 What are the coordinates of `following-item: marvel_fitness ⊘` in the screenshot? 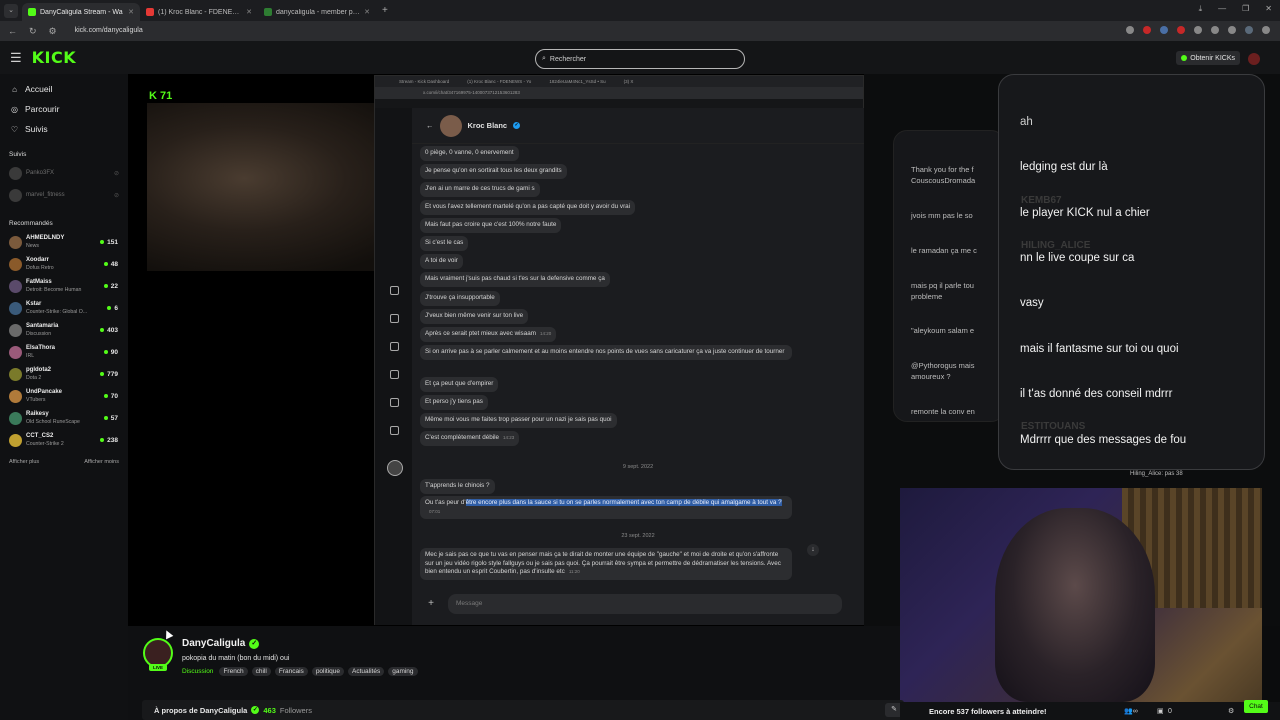 It's located at (64, 195).